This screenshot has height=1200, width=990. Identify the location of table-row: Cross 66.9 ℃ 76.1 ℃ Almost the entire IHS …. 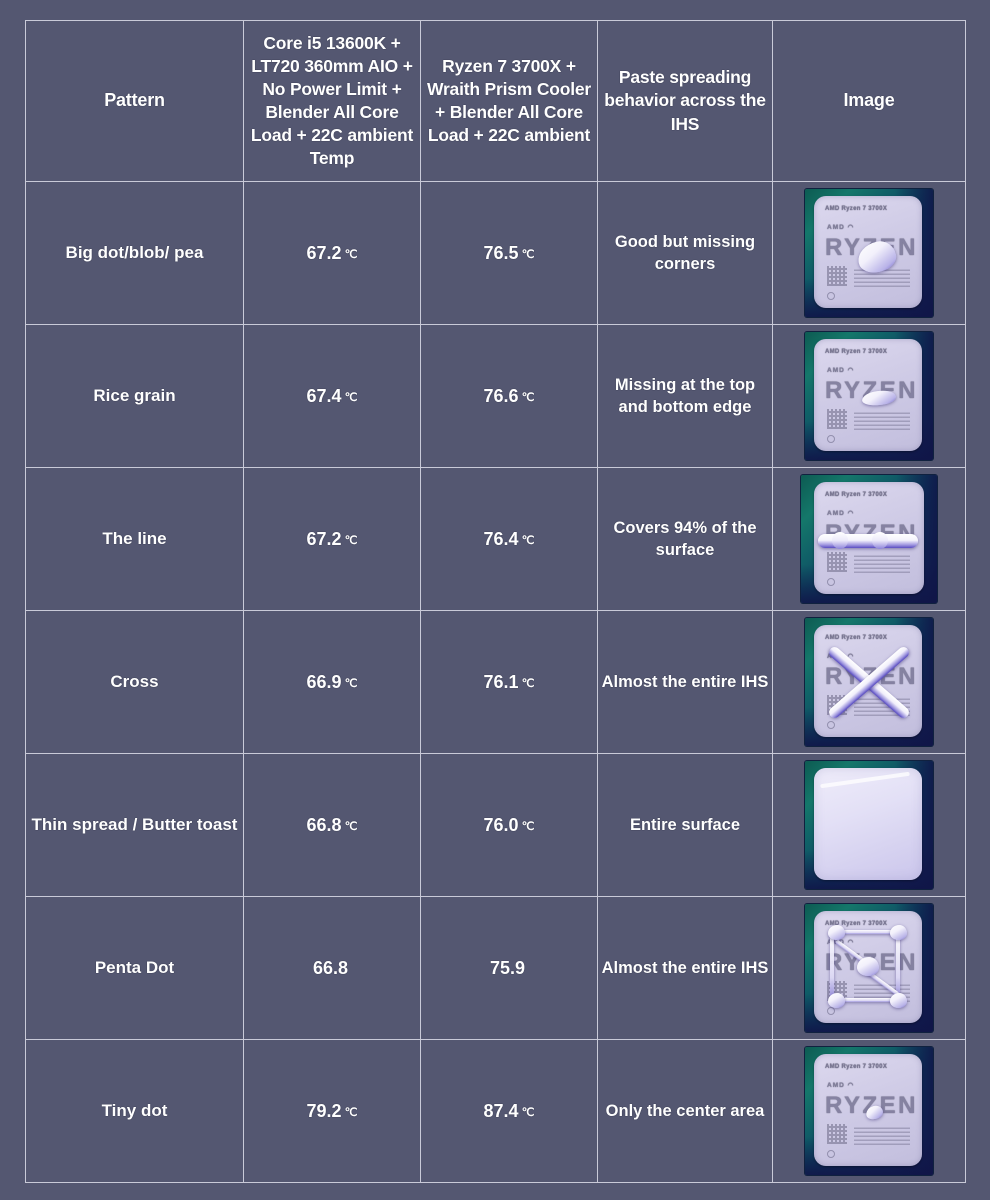
(495, 682).